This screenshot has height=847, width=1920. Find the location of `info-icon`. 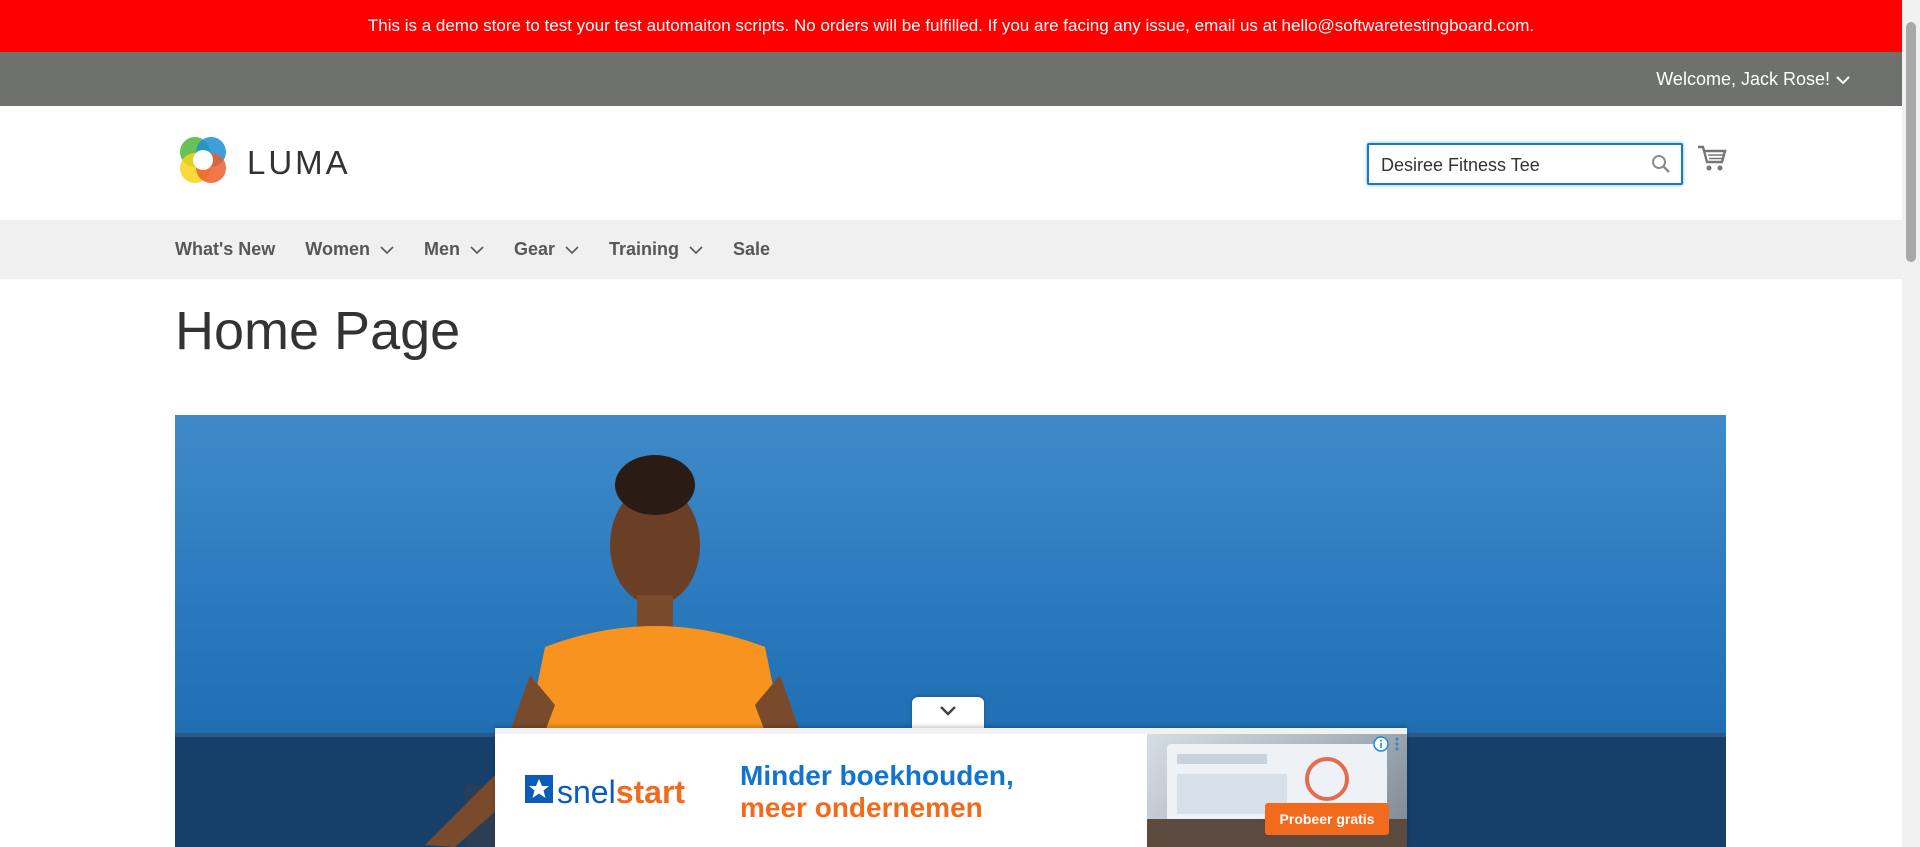

info-icon is located at coordinates (1381, 746).